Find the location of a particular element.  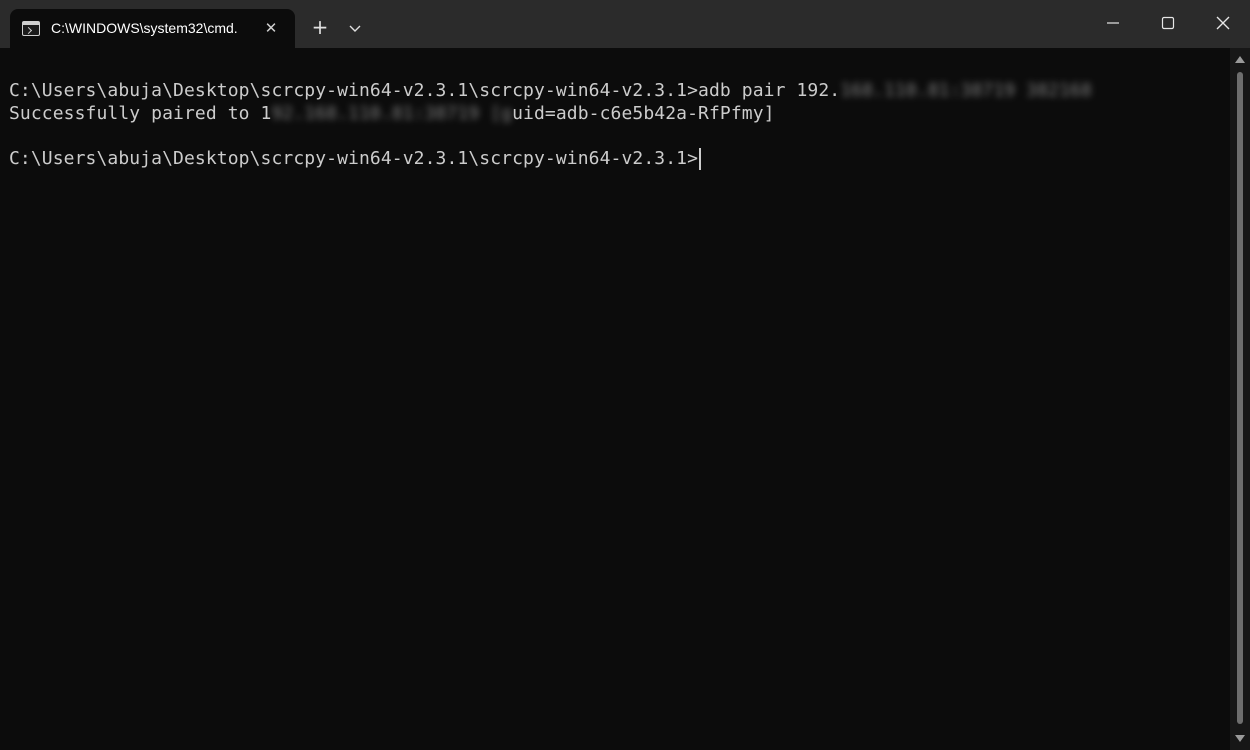

cmd-icon is located at coordinates (31, 28).